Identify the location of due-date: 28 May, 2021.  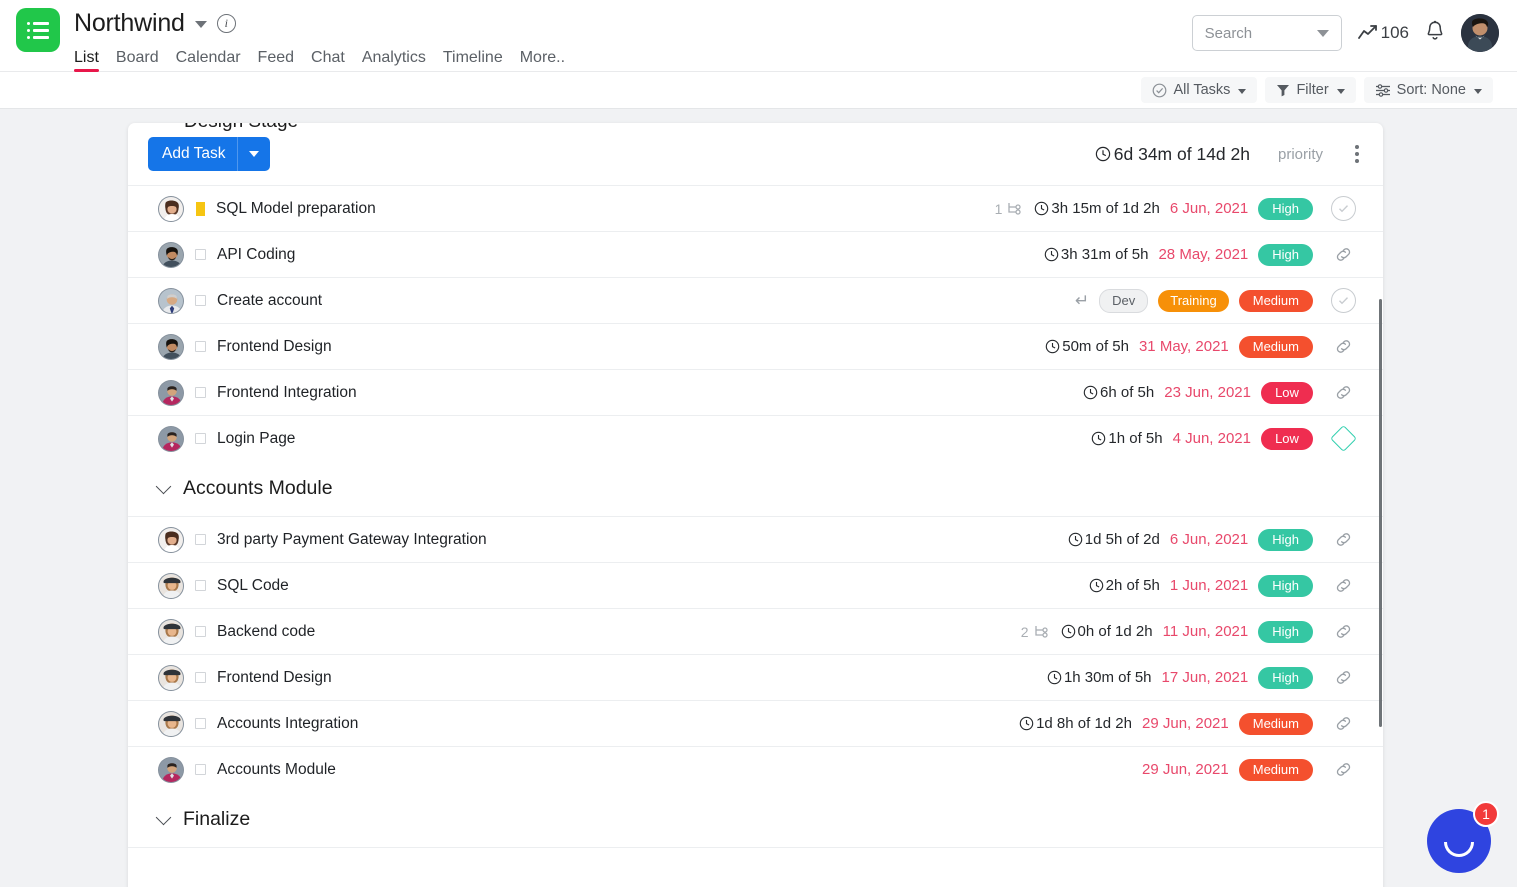
(1203, 254).